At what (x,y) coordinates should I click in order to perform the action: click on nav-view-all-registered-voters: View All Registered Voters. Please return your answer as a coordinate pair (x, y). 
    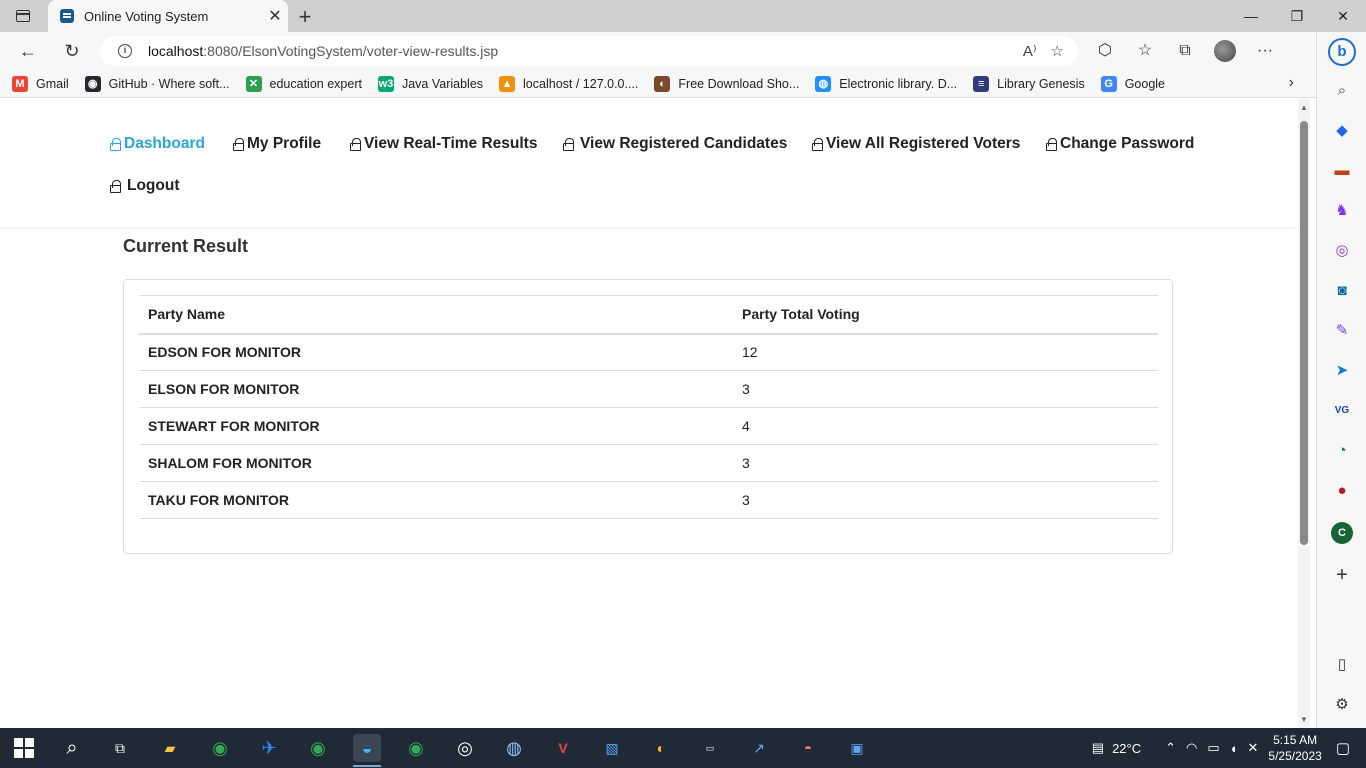
    Looking at the image, I should click on (916, 144).